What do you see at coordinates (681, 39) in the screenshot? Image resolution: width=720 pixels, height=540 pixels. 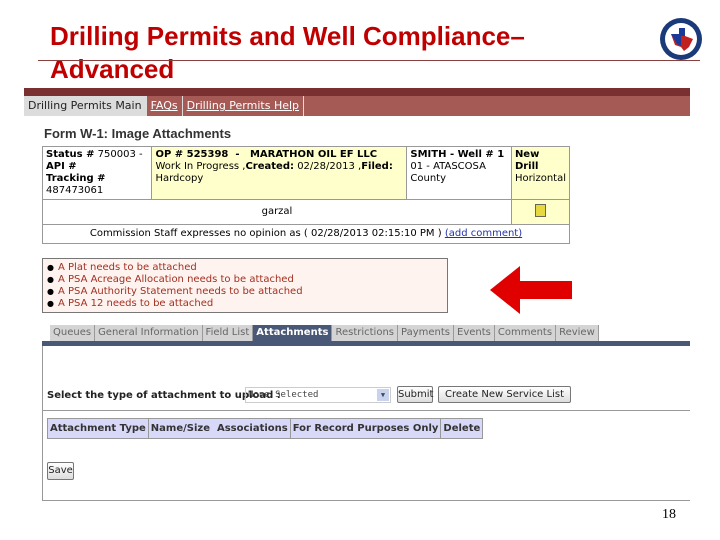 I see `railroad-commission-seal-logo` at bounding box center [681, 39].